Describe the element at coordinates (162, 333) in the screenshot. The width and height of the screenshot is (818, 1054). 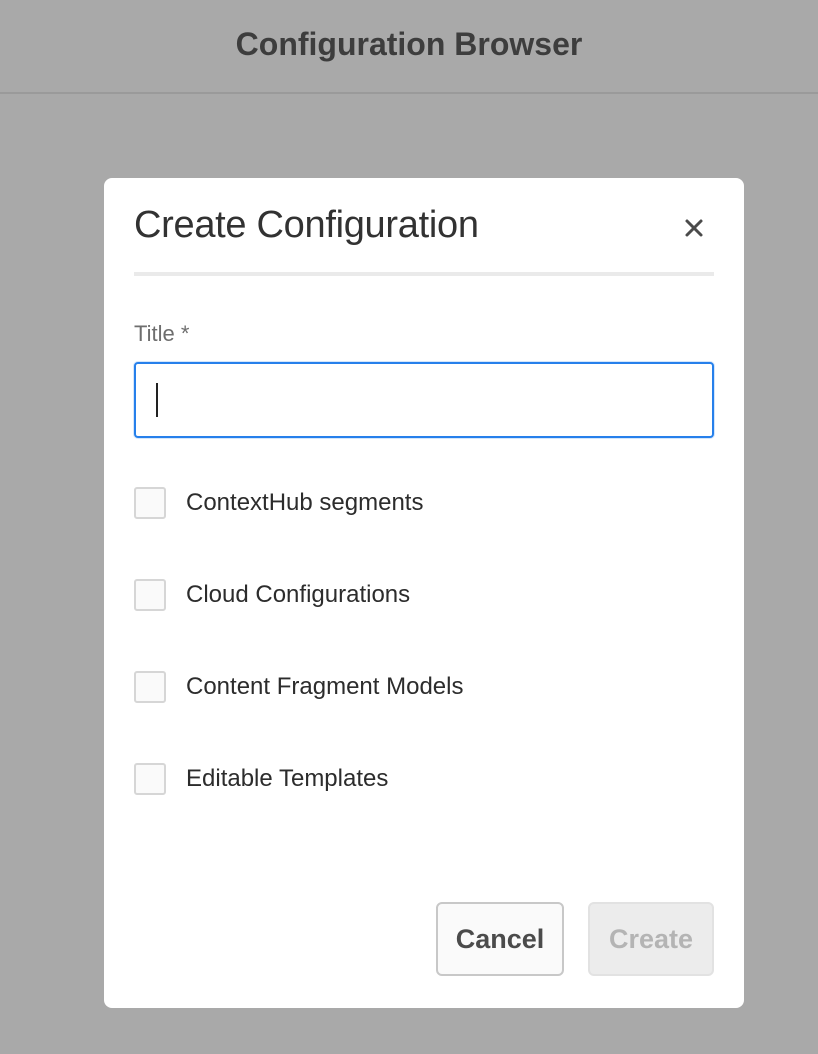
I see `title-field-label: Title *` at that location.